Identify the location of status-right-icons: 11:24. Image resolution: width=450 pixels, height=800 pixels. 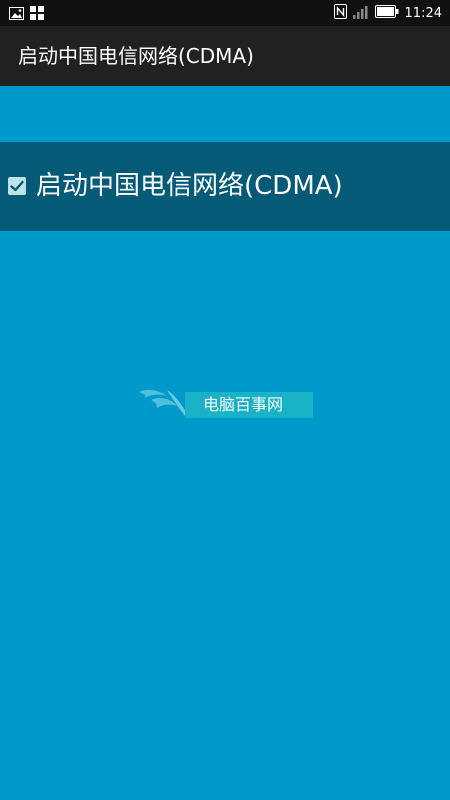
(387, 14).